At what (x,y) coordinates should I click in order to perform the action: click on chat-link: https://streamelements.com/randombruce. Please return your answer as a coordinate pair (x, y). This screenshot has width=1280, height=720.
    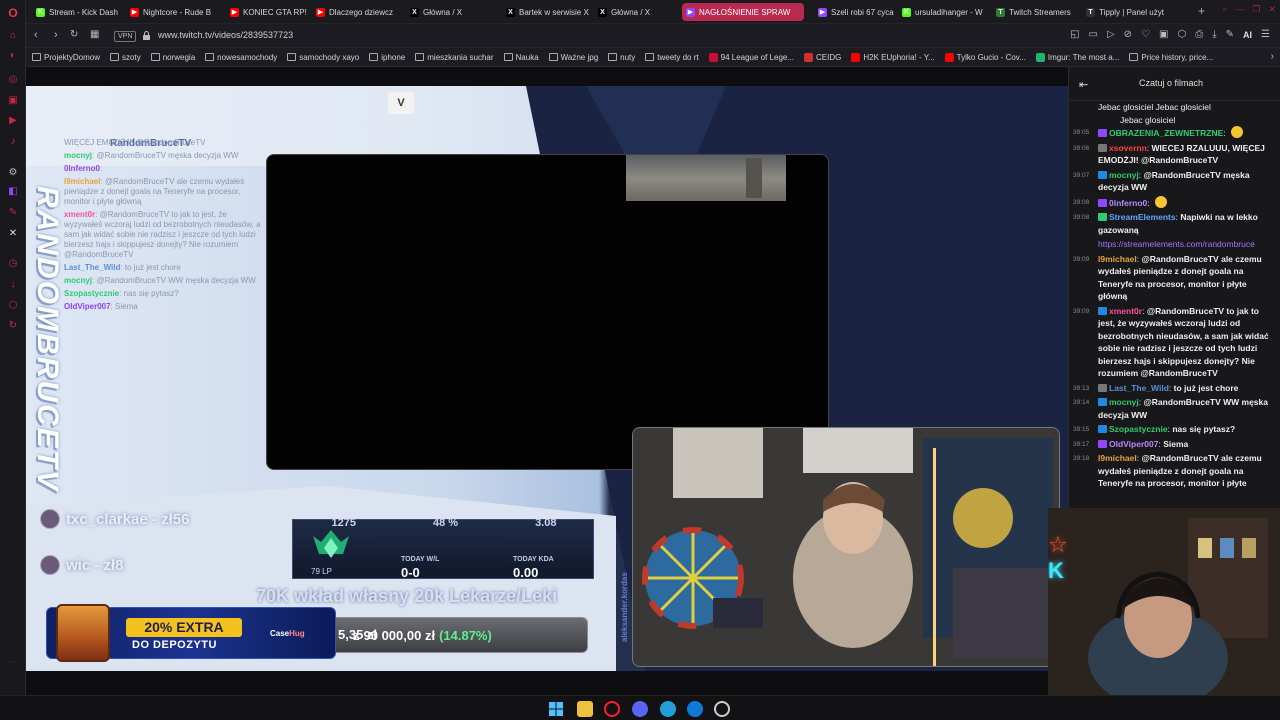
    Looking at the image, I should click on (1176, 244).